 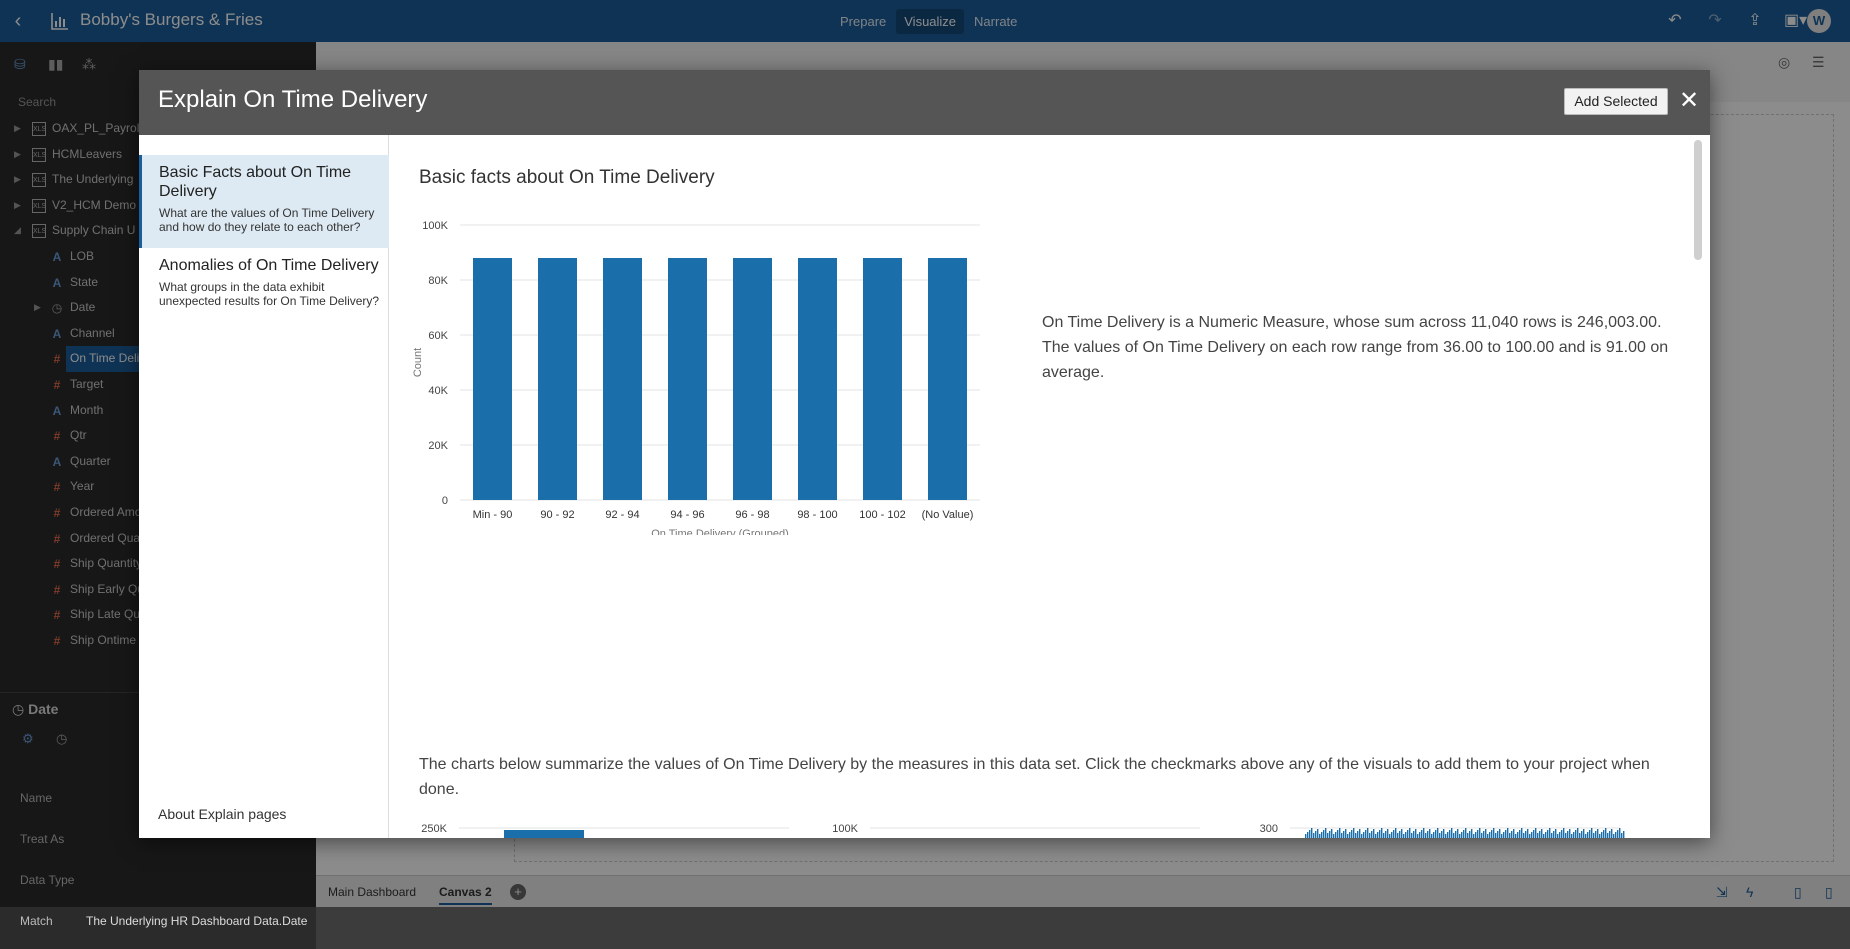 What do you see at coordinates (1689, 101) in the screenshot?
I see `close-icon: ✕` at bounding box center [1689, 101].